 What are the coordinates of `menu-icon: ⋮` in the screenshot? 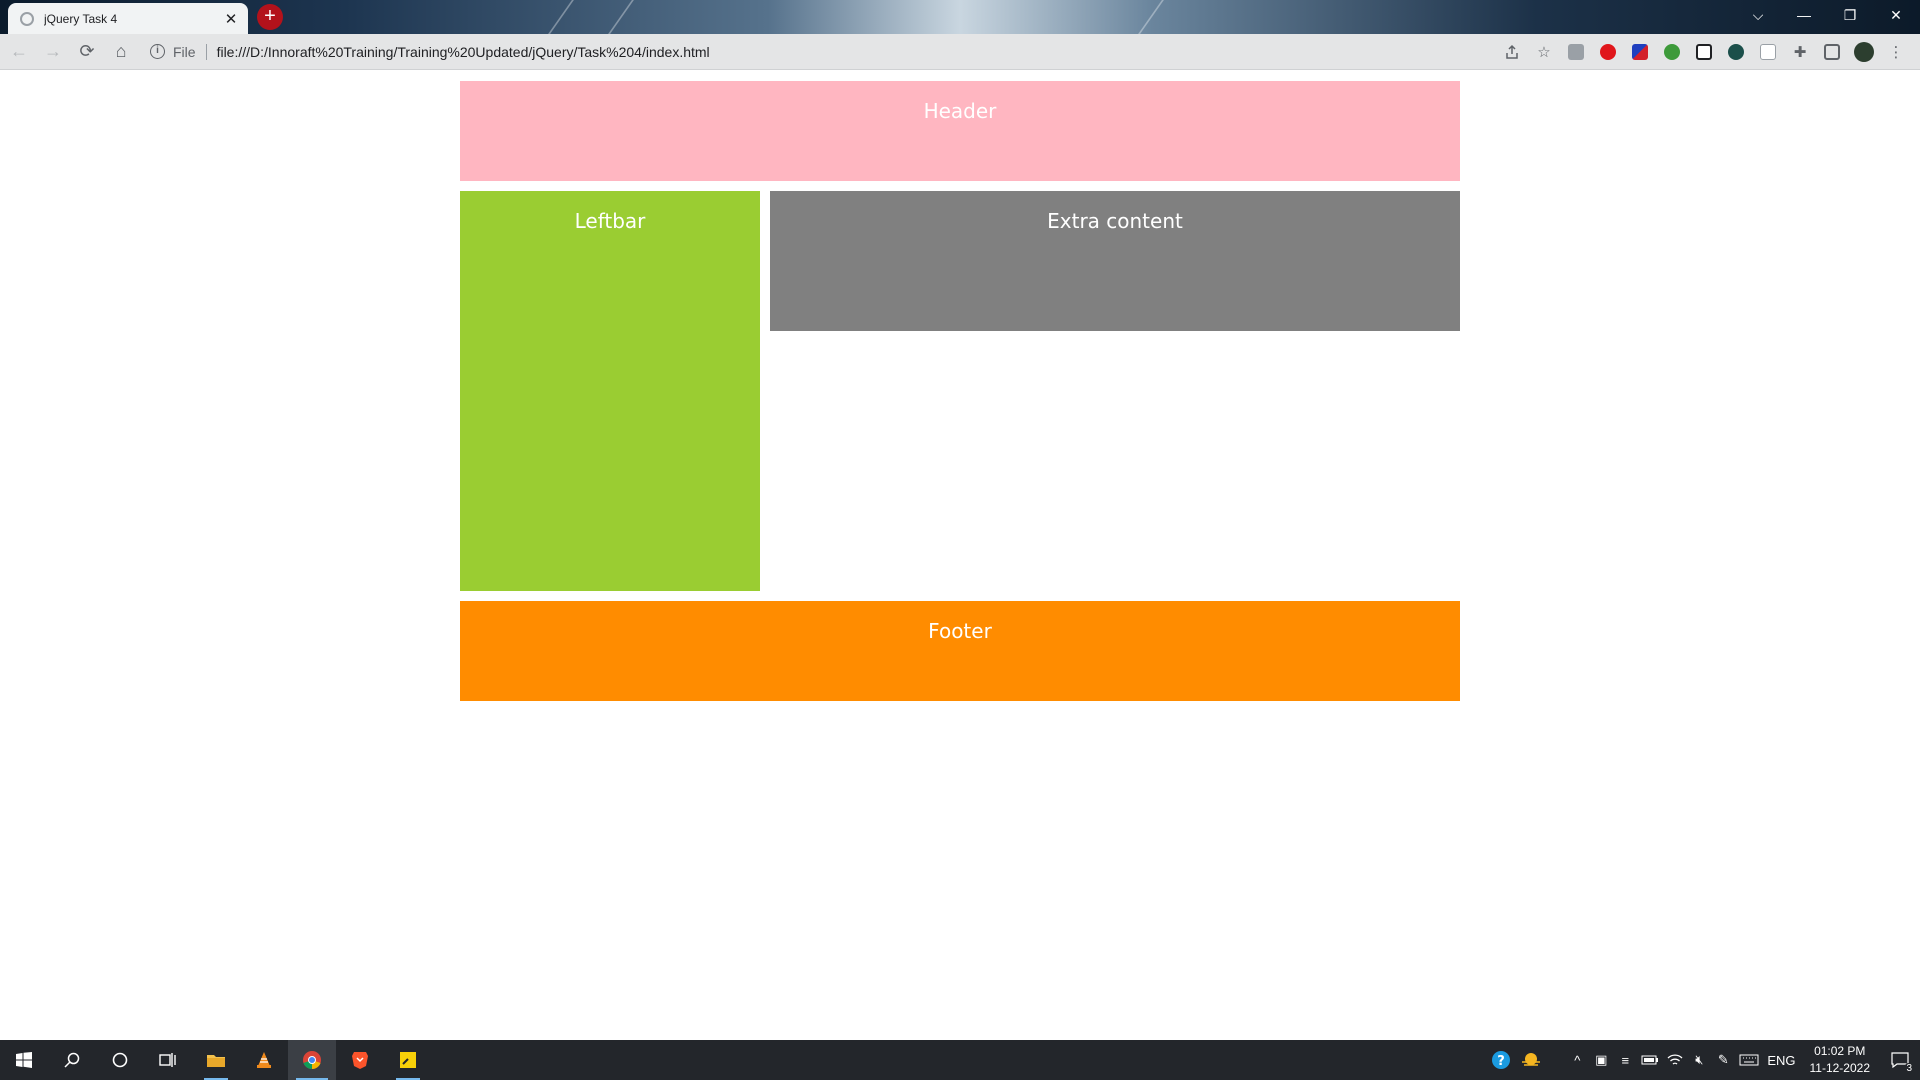 It's located at (1896, 52).